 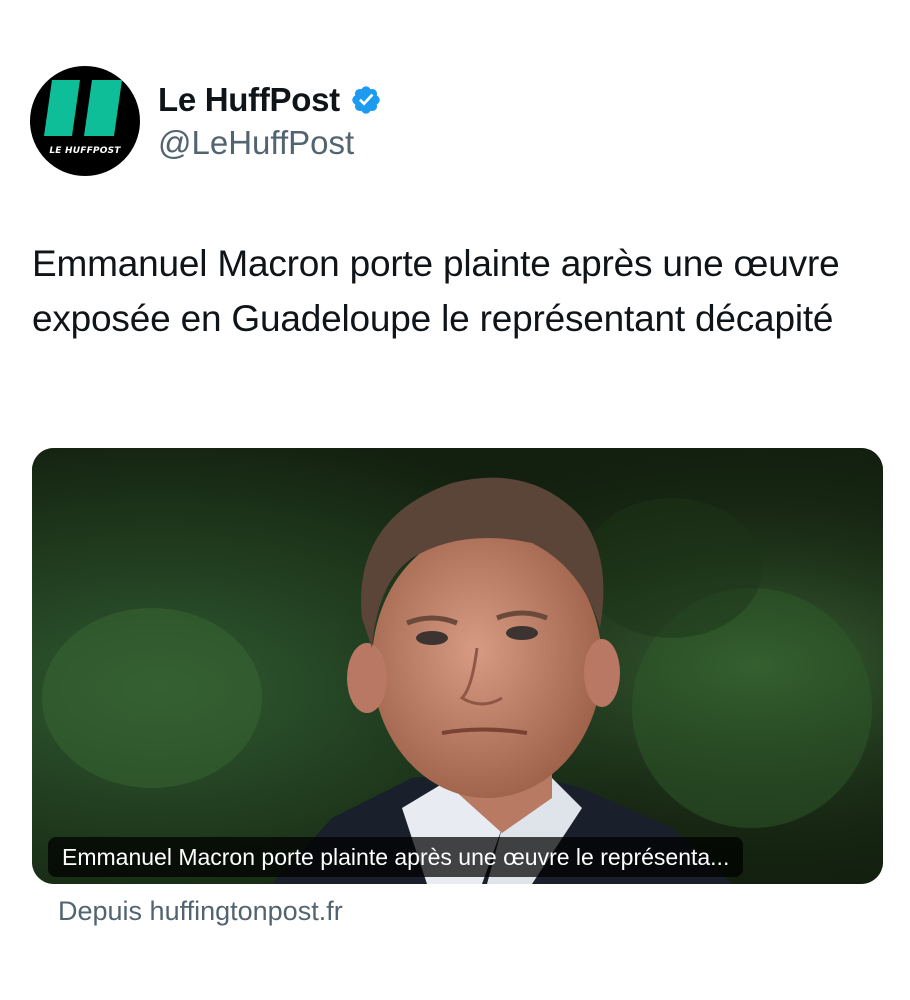 What do you see at coordinates (270, 143) in the screenshot?
I see `account-handle: @LeHuffPost` at bounding box center [270, 143].